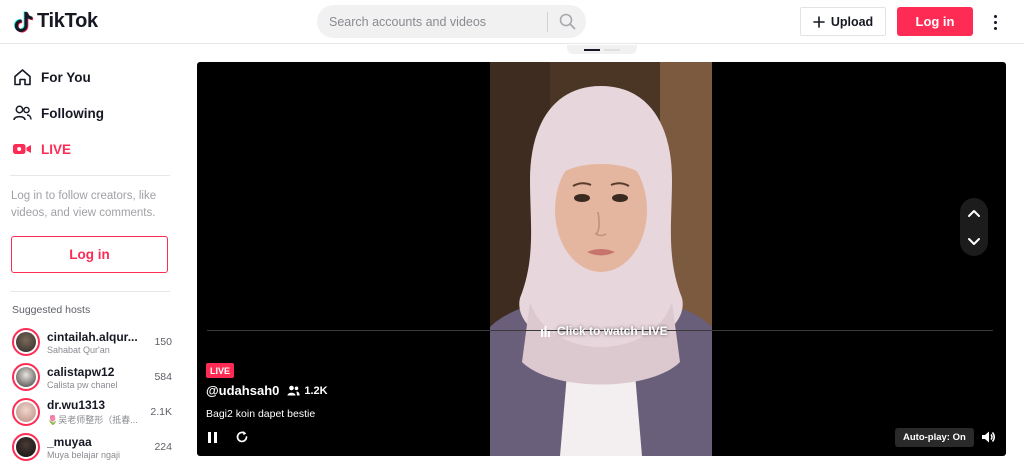  Describe the element at coordinates (67, 21) in the screenshot. I see `brand-name: TikTok` at that location.